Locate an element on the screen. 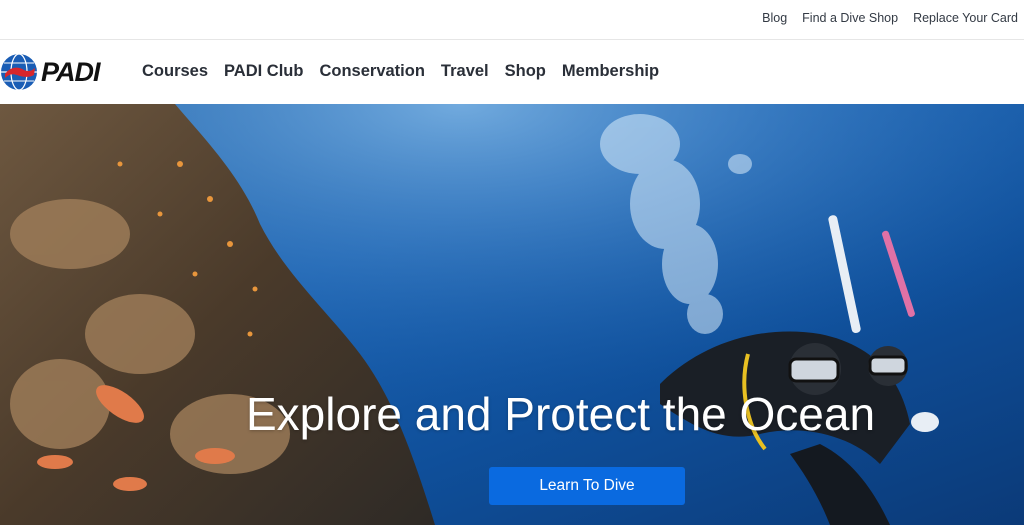 The height and width of the screenshot is (525, 1024). nav-item-courses: Courses is located at coordinates (175, 71).